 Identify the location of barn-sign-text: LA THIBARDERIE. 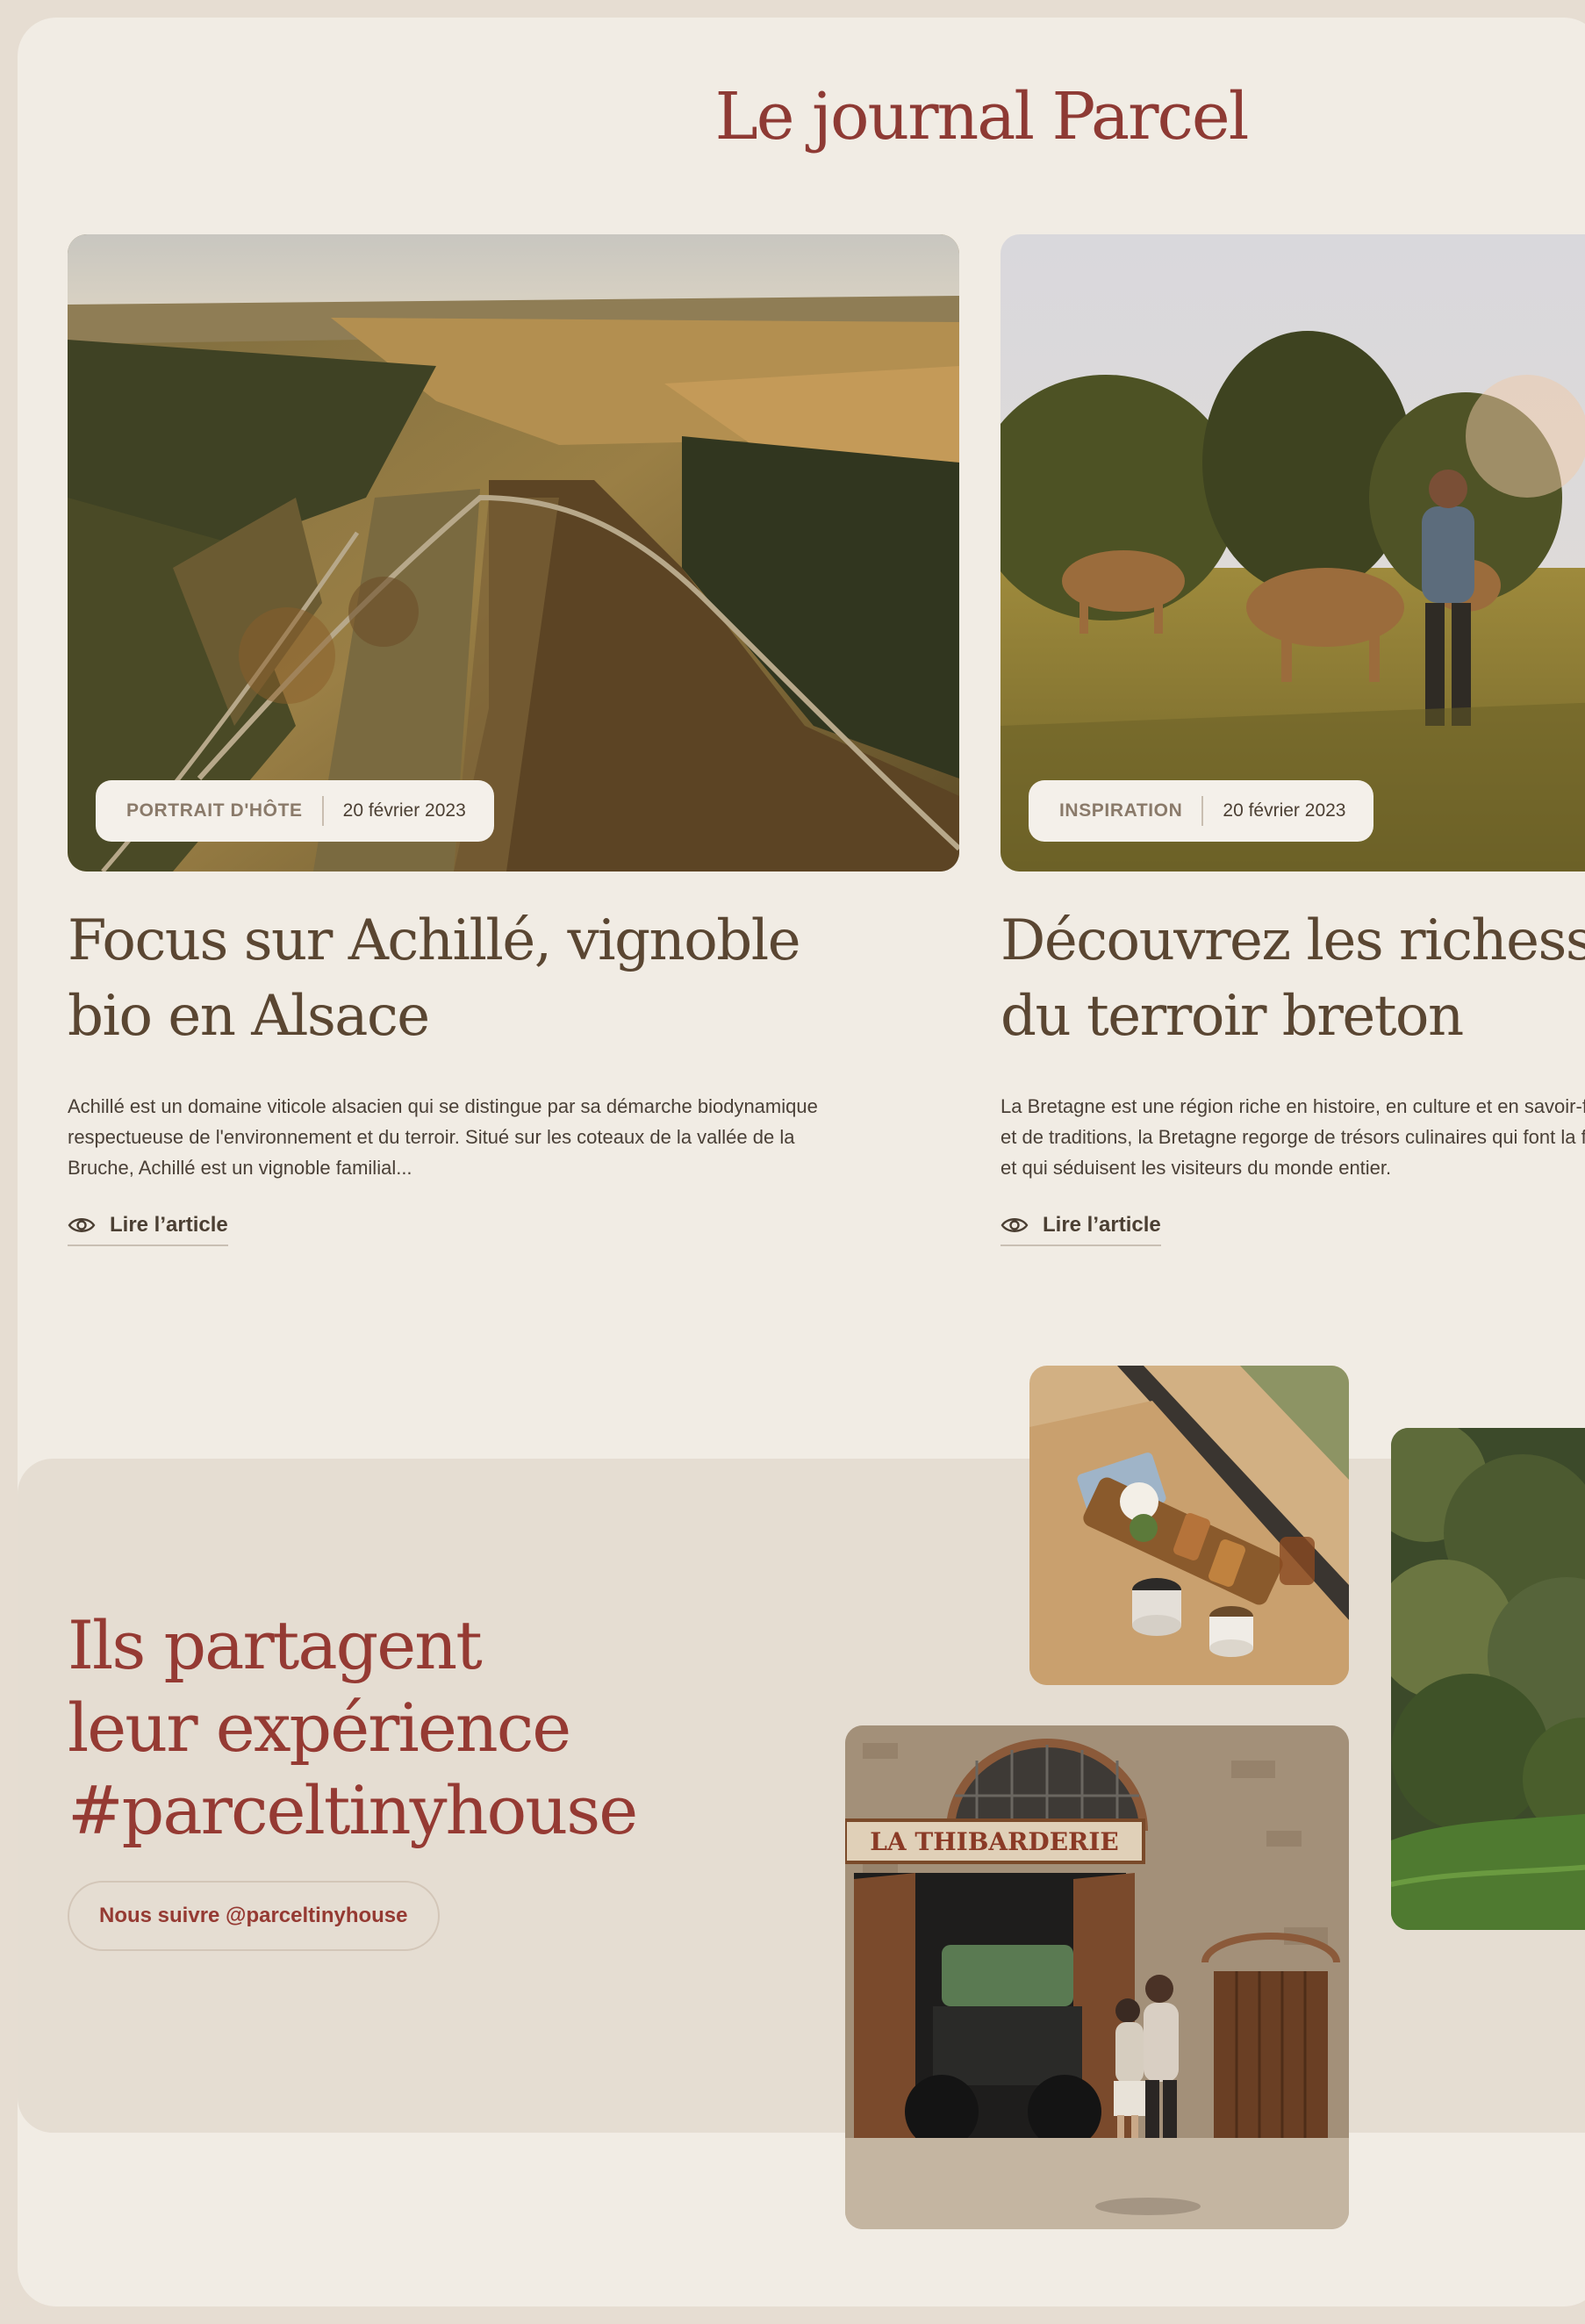
(994, 1841).